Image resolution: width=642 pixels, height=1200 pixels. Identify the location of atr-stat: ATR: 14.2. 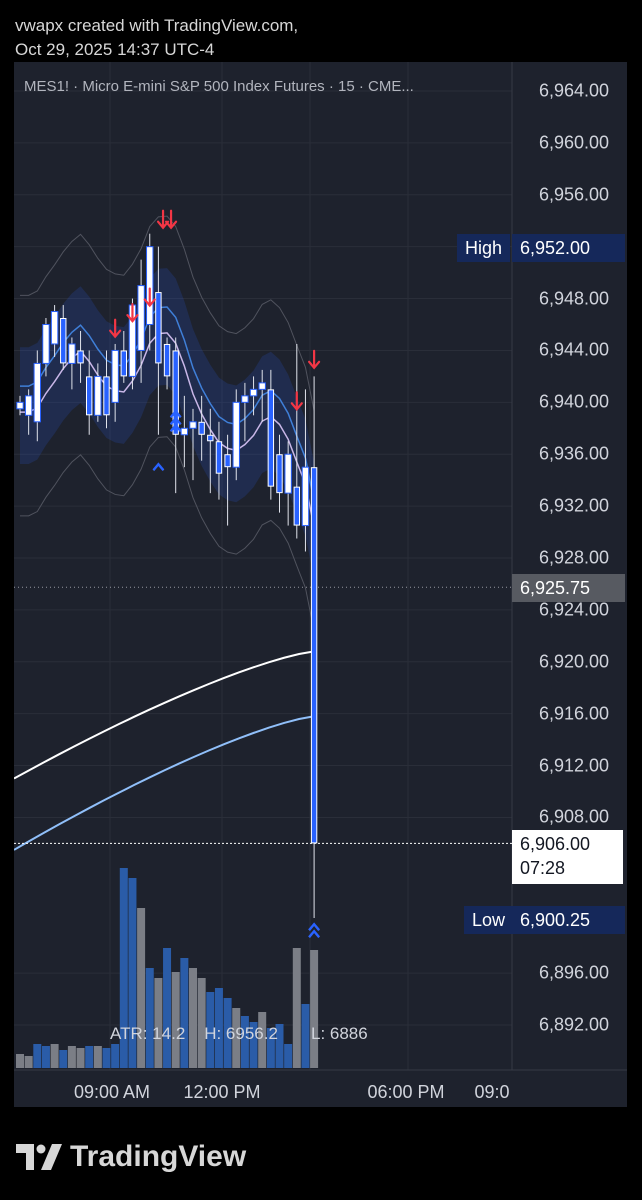
(148, 1033).